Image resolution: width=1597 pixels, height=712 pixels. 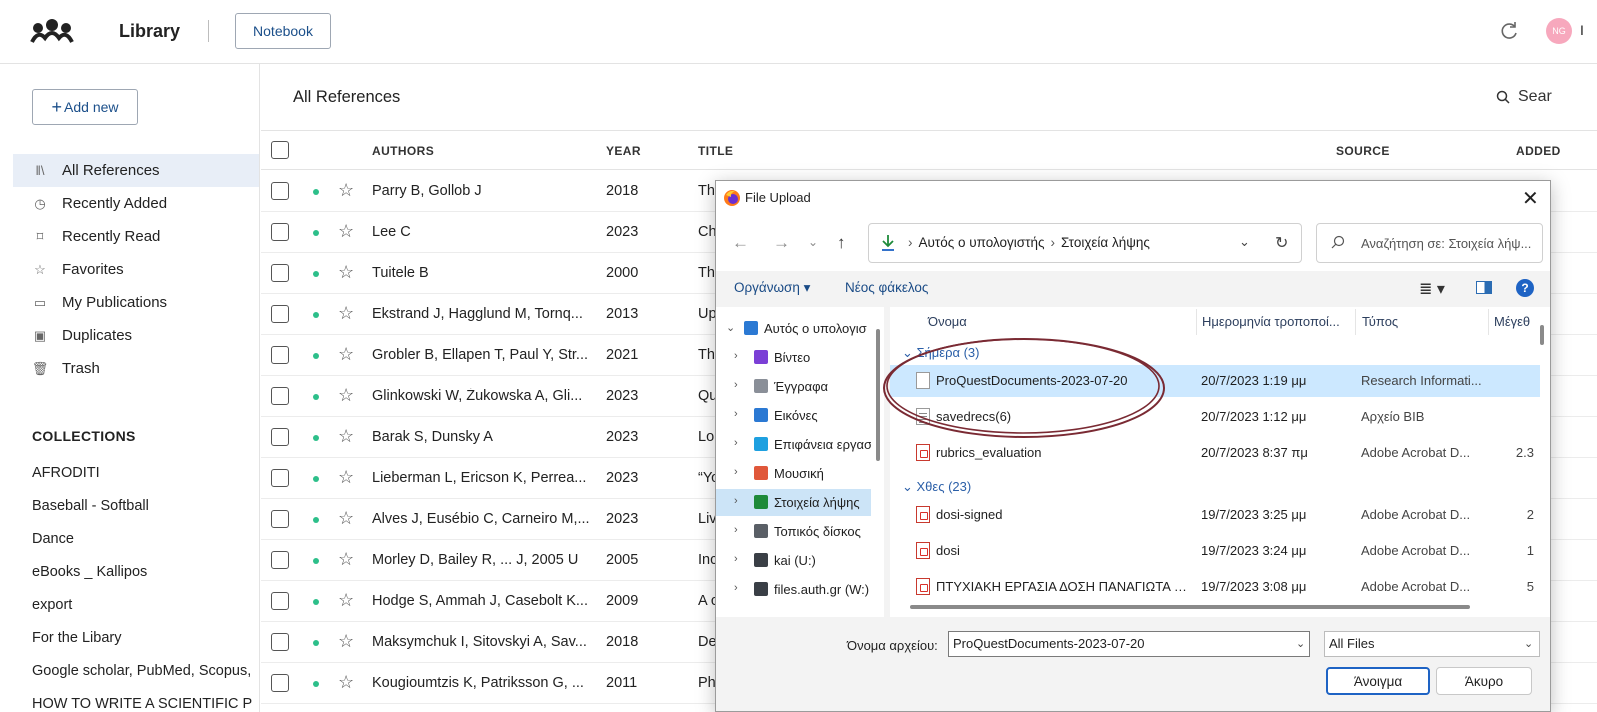 What do you see at coordinates (136, 368) in the screenshot?
I see `sidebar-item-trash: 🗑 Trash` at bounding box center [136, 368].